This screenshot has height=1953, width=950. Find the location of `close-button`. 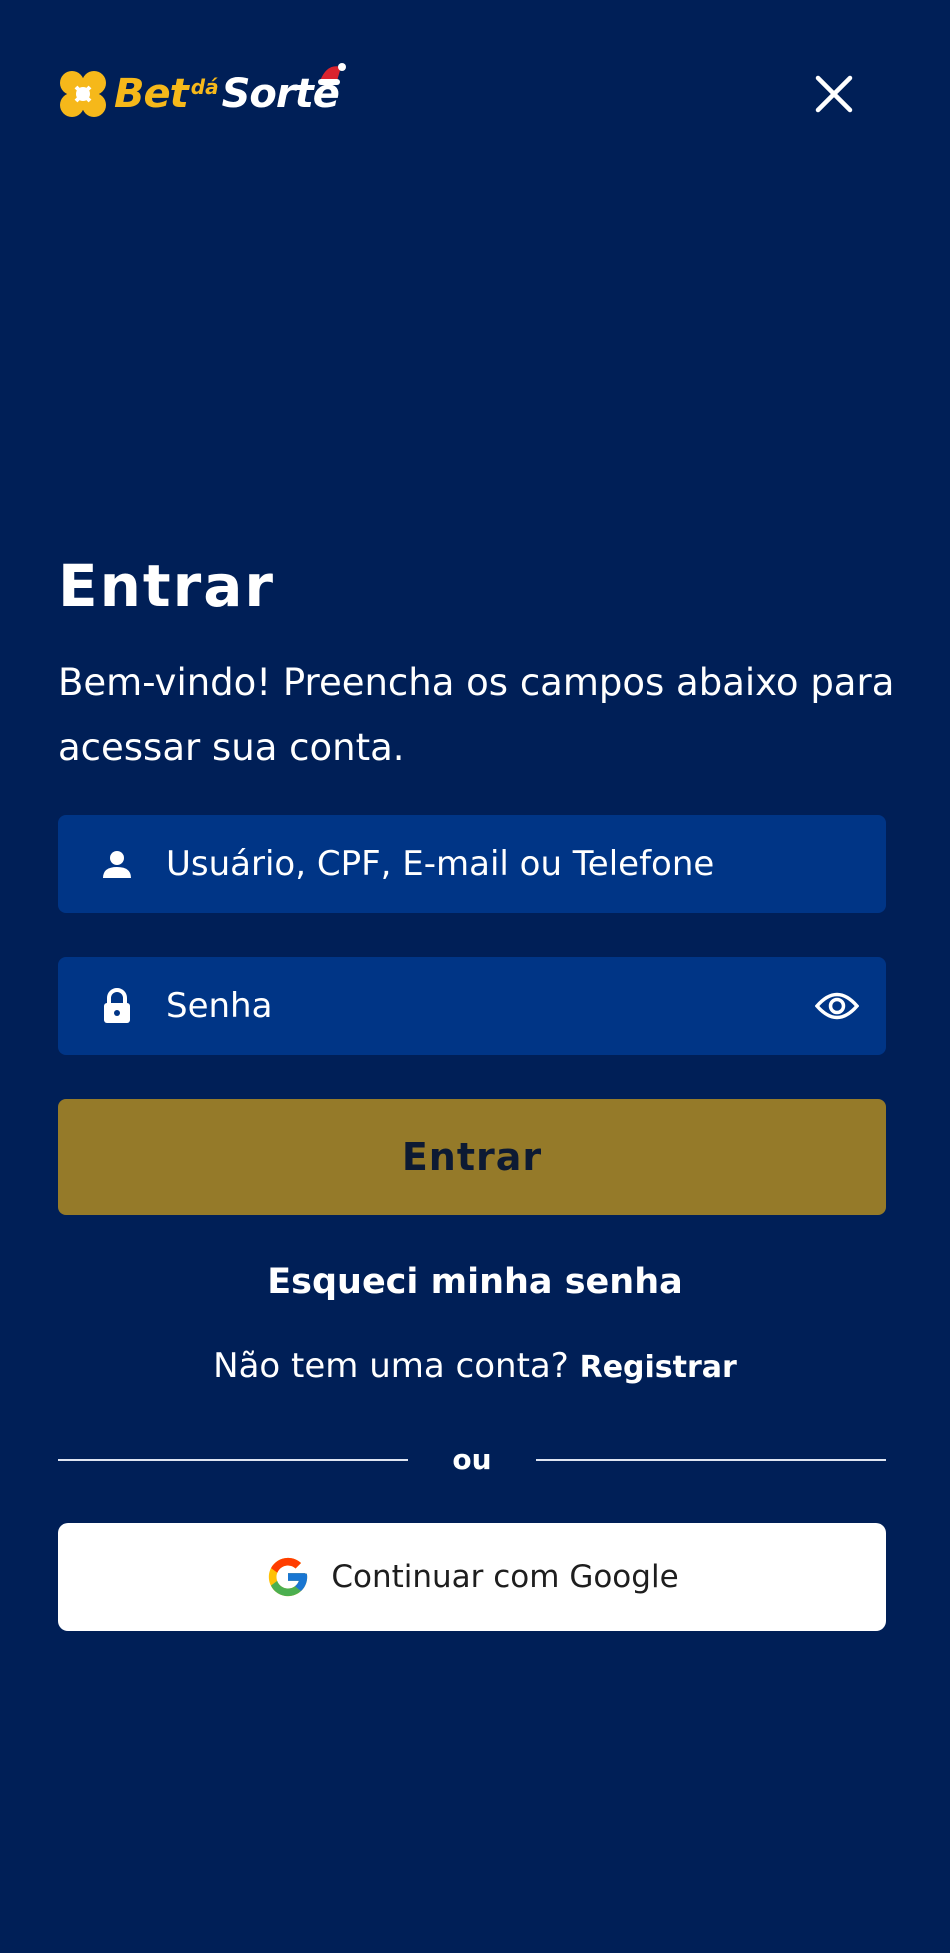

close-button is located at coordinates (834, 94).